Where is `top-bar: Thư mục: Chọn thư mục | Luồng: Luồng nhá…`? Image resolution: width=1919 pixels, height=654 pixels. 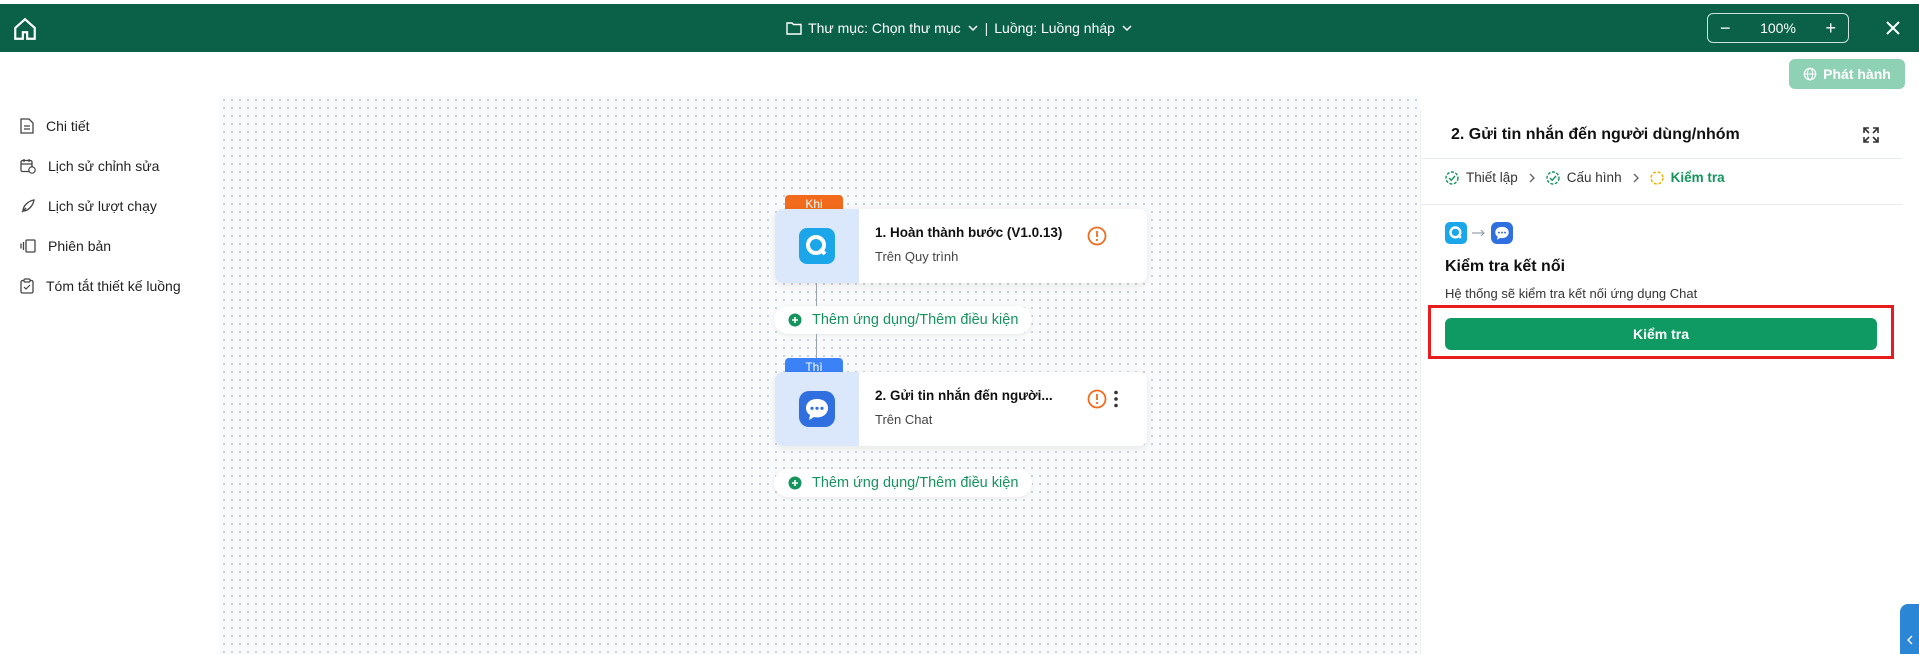
top-bar: Thư mục: Chọn thư mục | Luồng: Luồng nhá… is located at coordinates (959, 28).